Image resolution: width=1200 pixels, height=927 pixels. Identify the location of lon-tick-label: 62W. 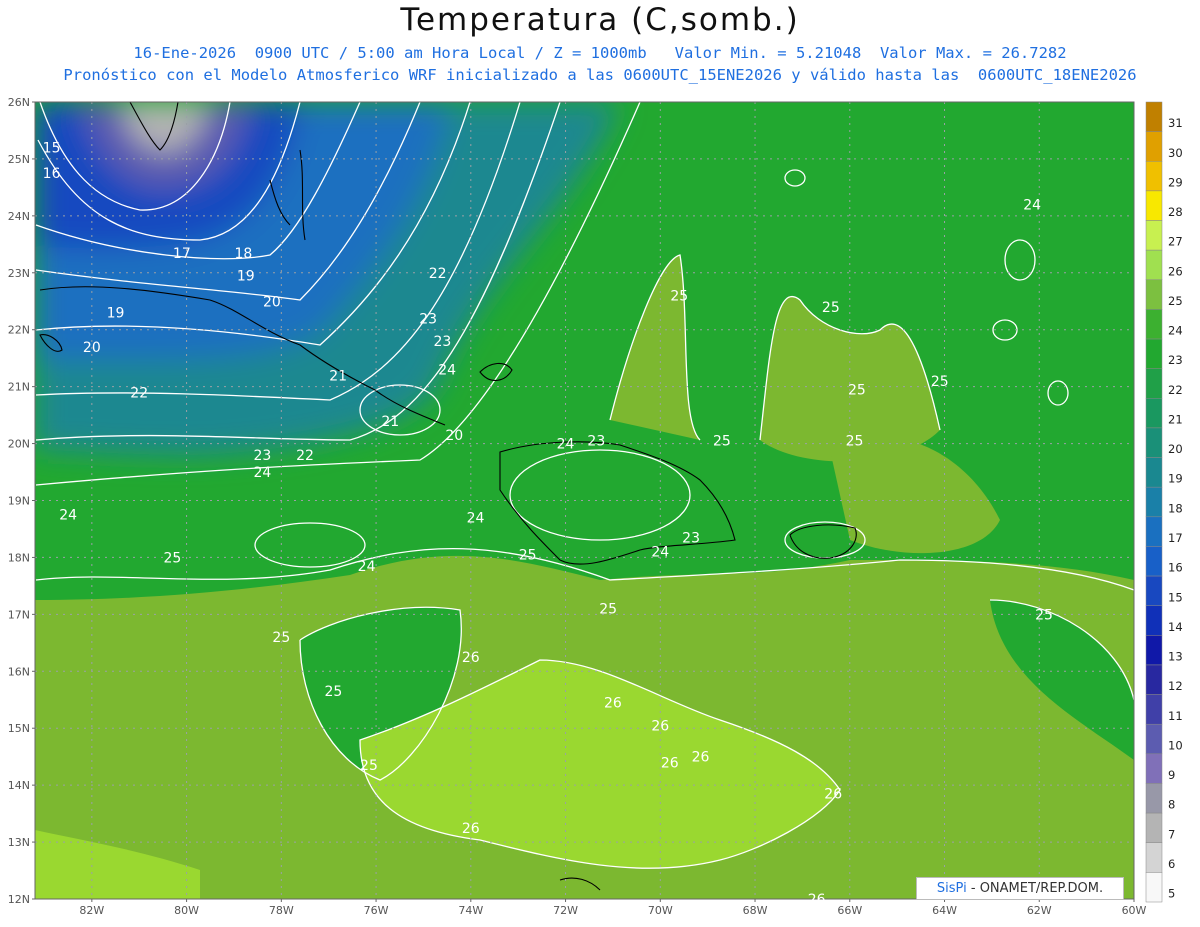
(1039, 910).